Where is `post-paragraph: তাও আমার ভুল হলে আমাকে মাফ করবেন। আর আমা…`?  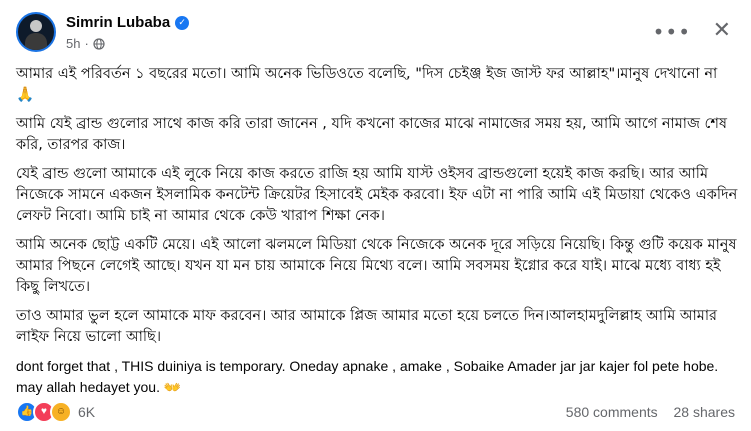 post-paragraph: তাও আমার ভুল হলে আমাকে মাফ করবেন। আর আমা… is located at coordinates (366, 326).